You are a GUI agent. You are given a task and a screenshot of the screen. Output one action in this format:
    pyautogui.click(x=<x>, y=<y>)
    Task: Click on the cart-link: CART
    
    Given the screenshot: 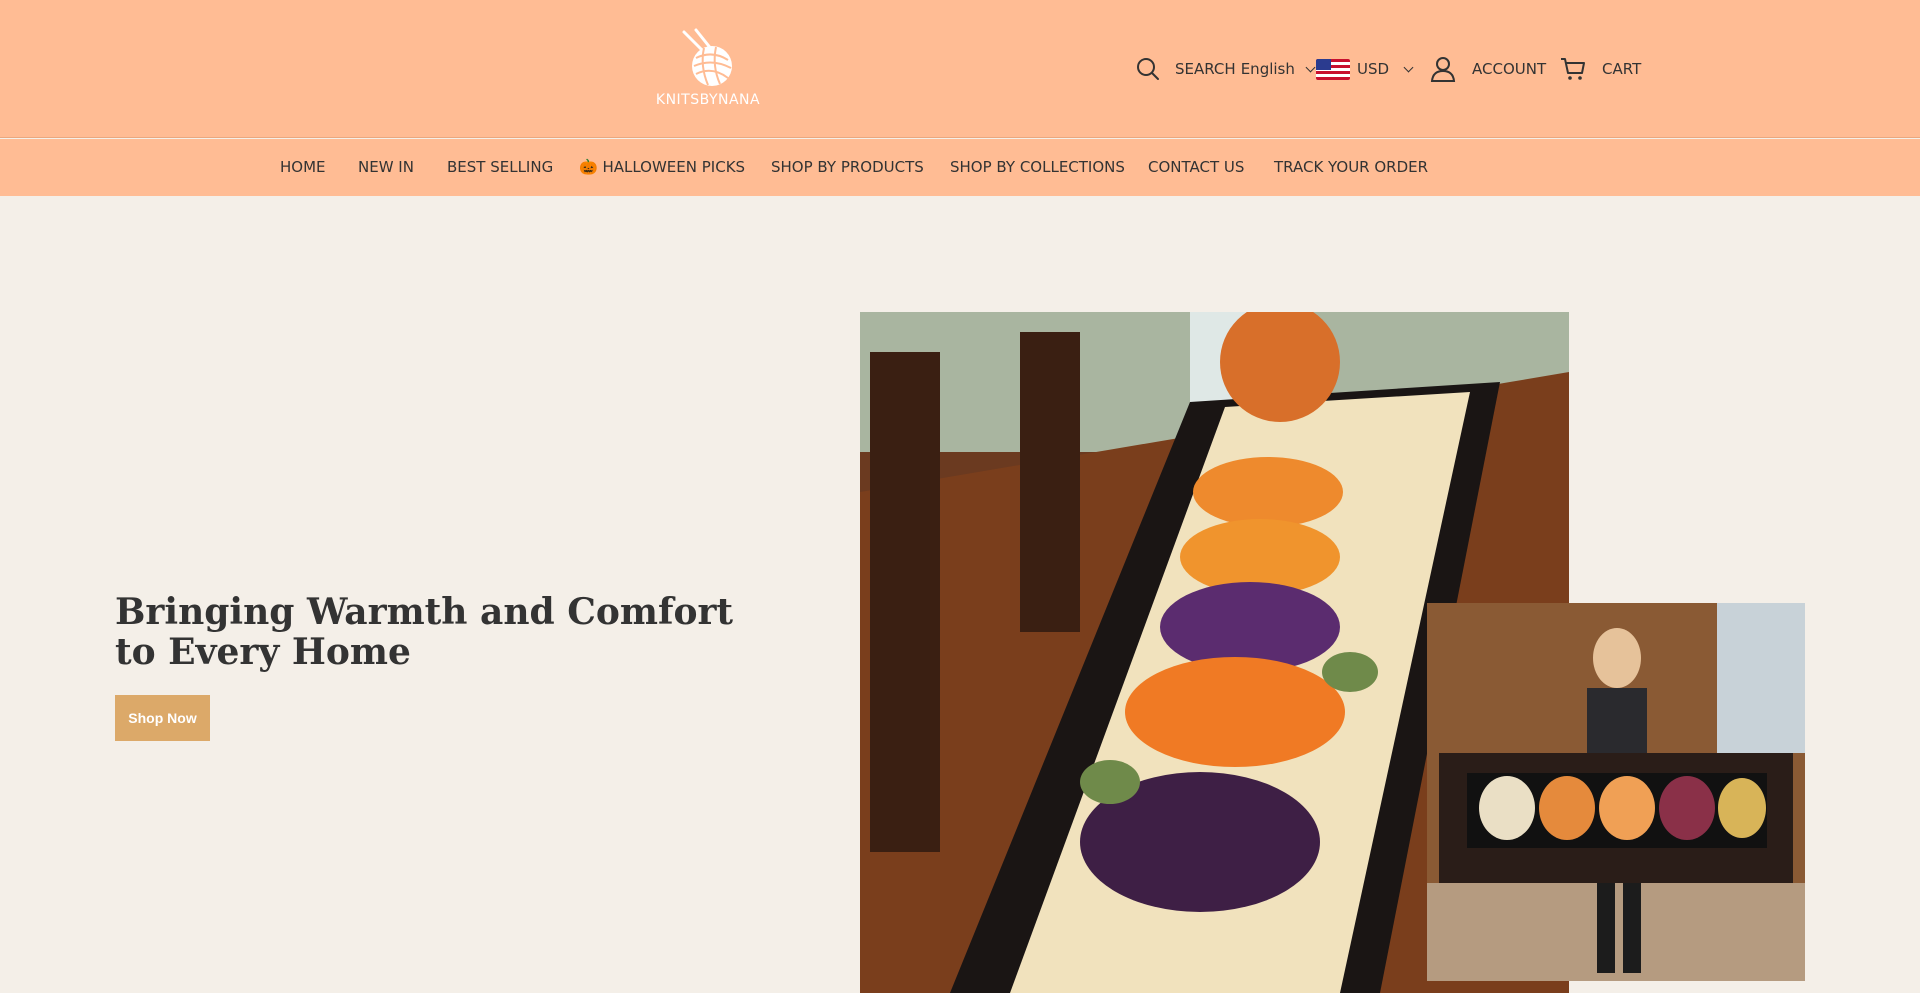 What is the action you would take?
    pyautogui.click(x=1600, y=69)
    